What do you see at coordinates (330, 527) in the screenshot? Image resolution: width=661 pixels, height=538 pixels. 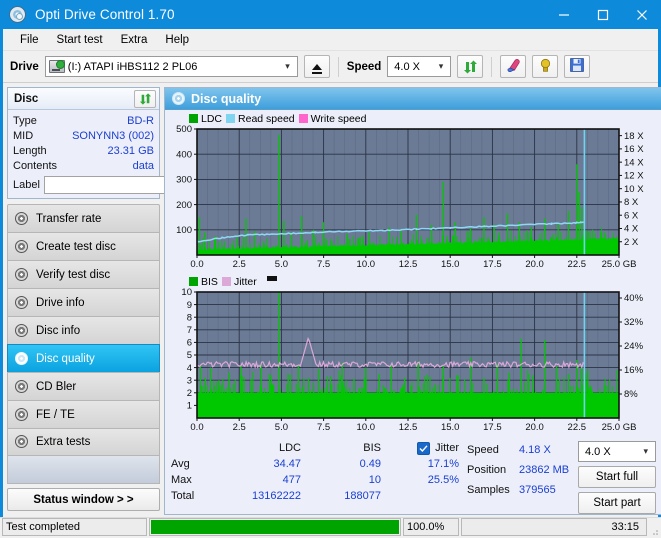 I see `status-bar: Test completed 100.0% 33:15` at bounding box center [330, 527].